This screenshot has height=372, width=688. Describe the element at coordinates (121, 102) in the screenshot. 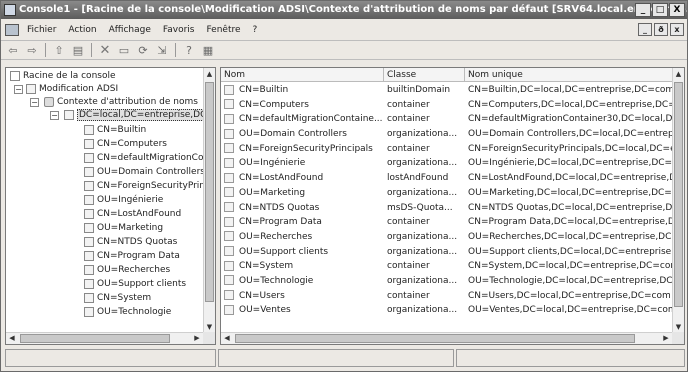

I see `tree-node-naming-context: Contexte d'attribution de noms` at that location.